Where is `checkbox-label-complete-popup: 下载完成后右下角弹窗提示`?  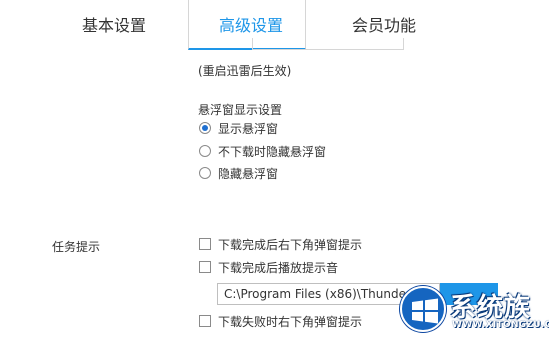 checkbox-label-complete-popup: 下载完成后右下角弹窗提示 is located at coordinates (290, 245).